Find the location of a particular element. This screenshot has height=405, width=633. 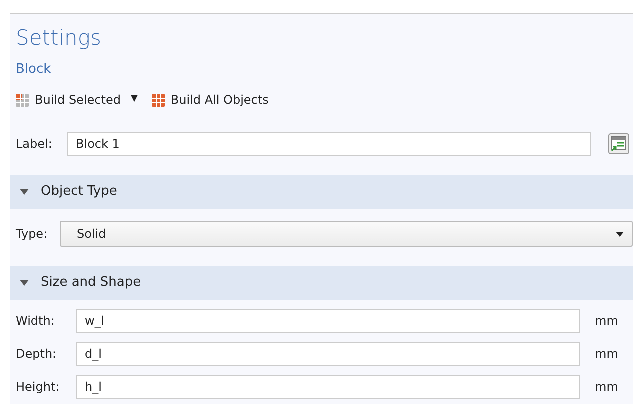

panel-subtitle: Block is located at coordinates (34, 70).